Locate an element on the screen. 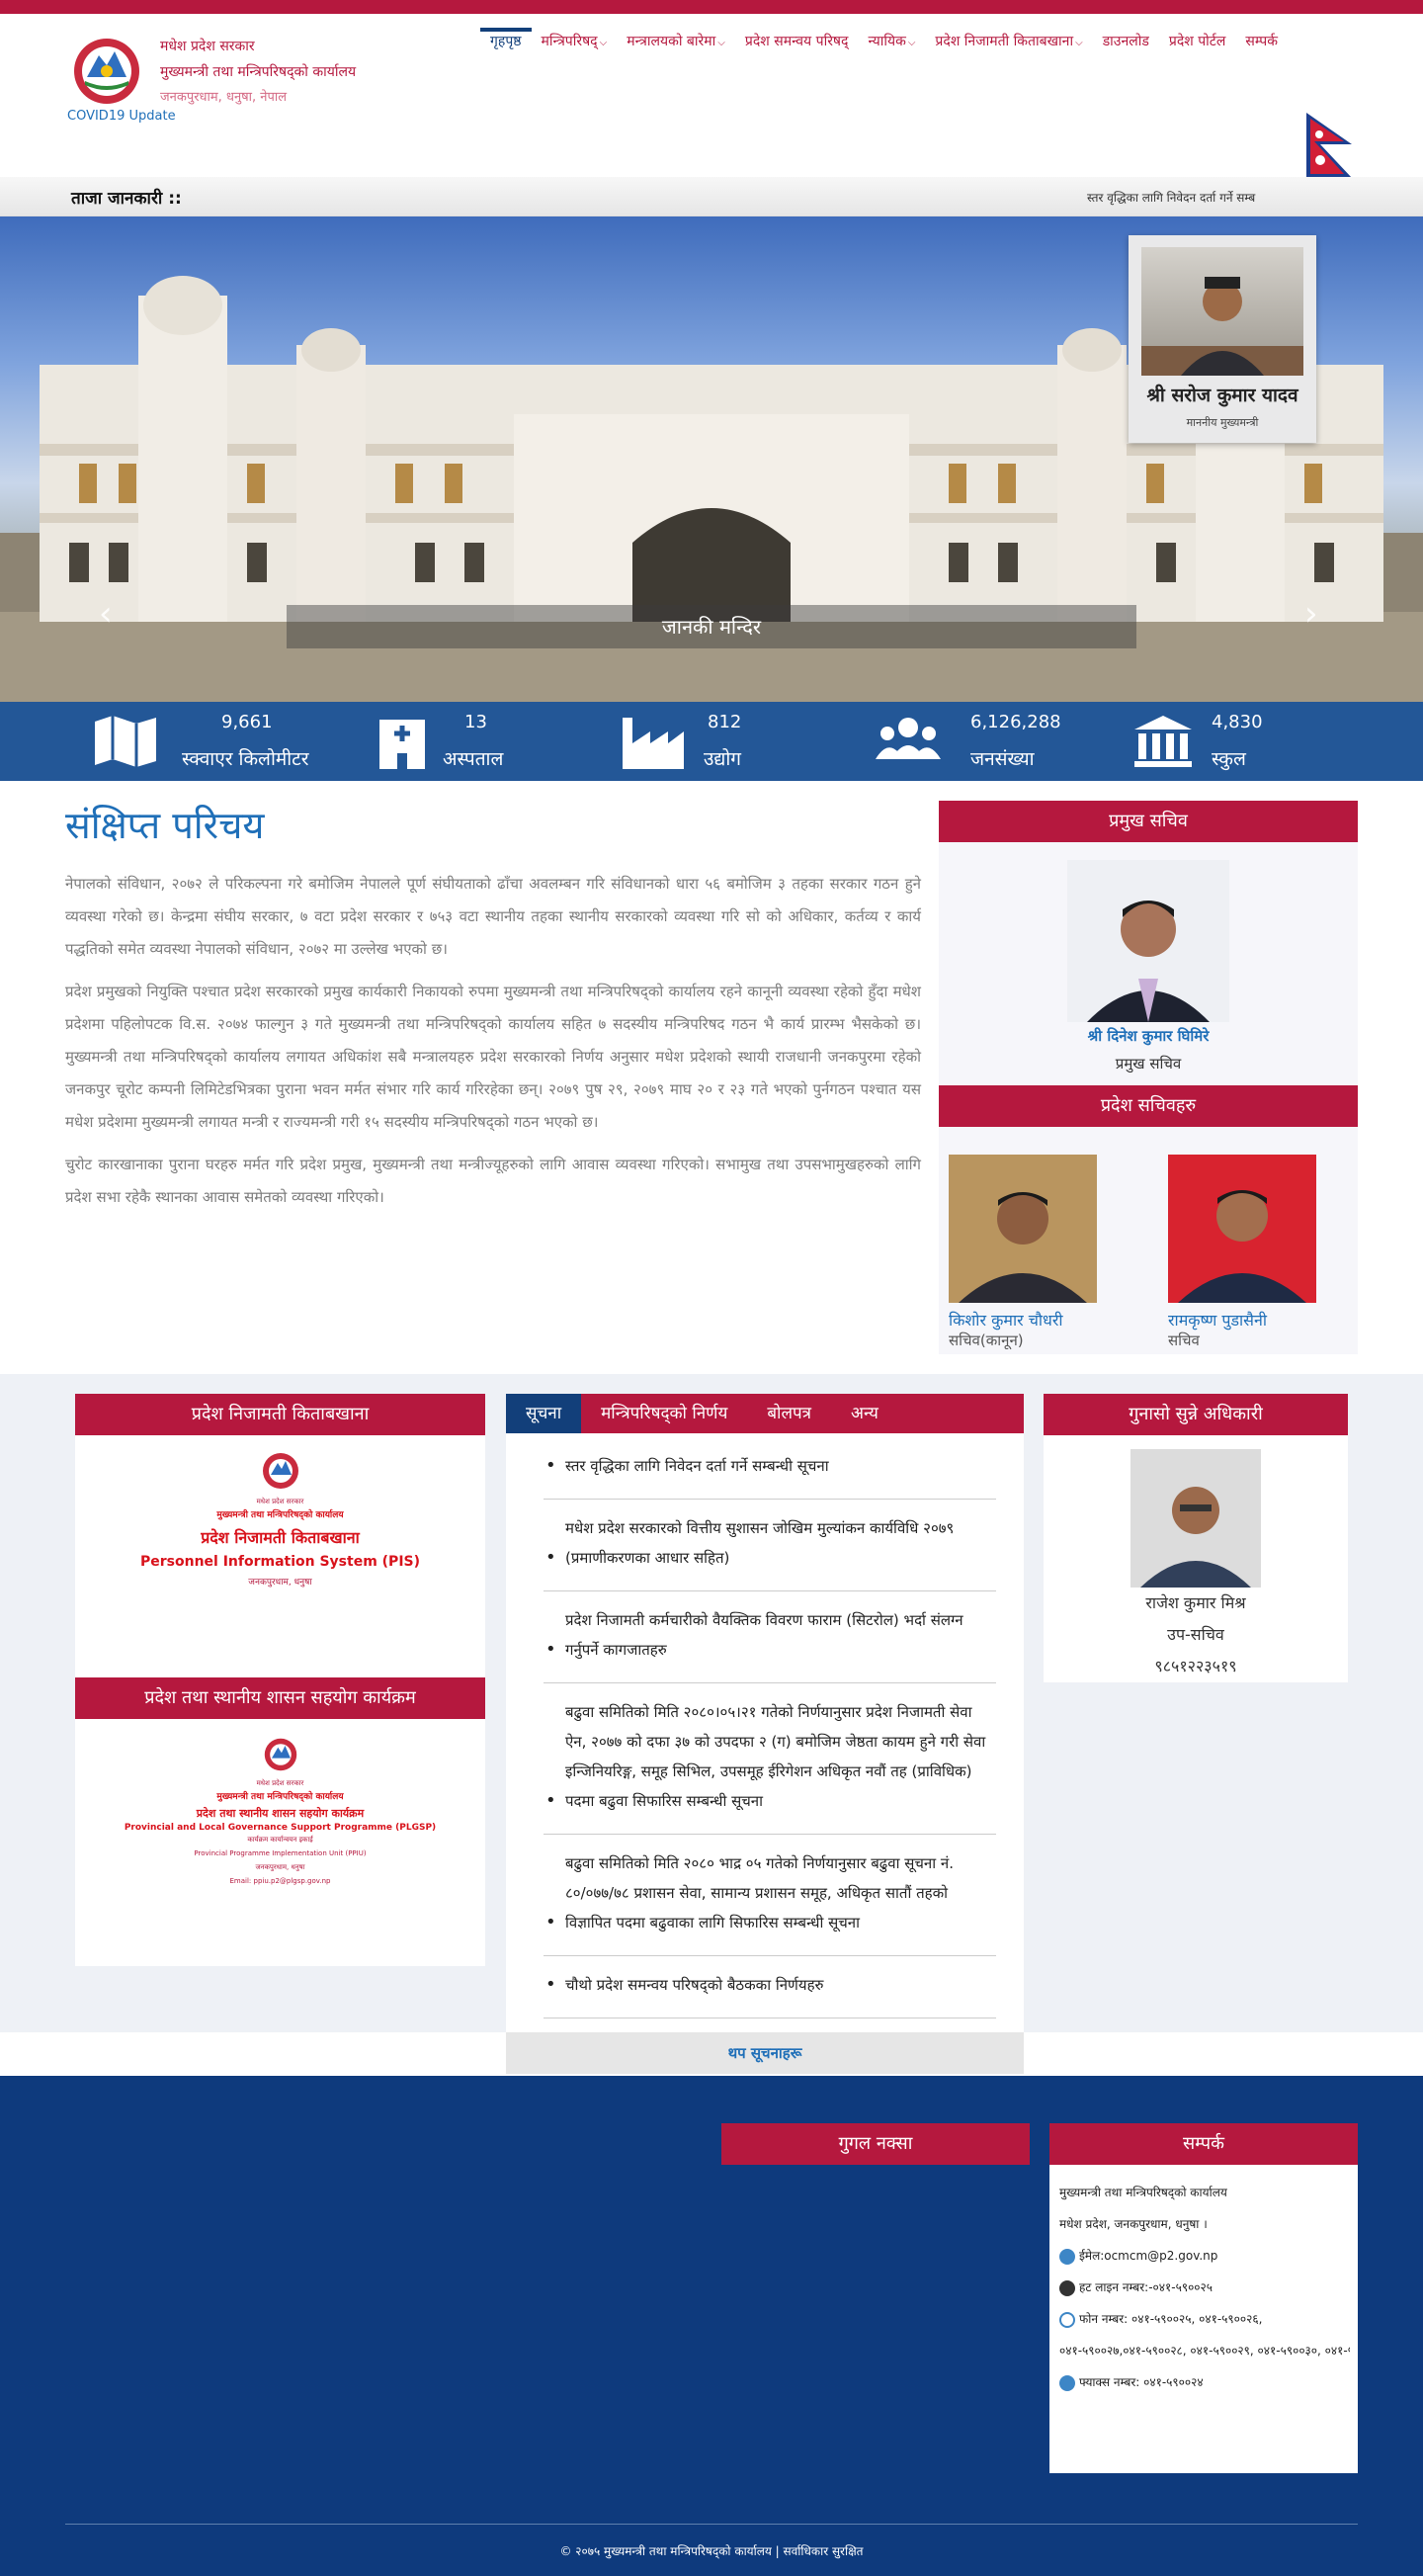 The height and width of the screenshot is (2576, 1423). plgsp-line-8: Email: ppiu.p2@plgsp.gov.np is located at coordinates (280, 1881).